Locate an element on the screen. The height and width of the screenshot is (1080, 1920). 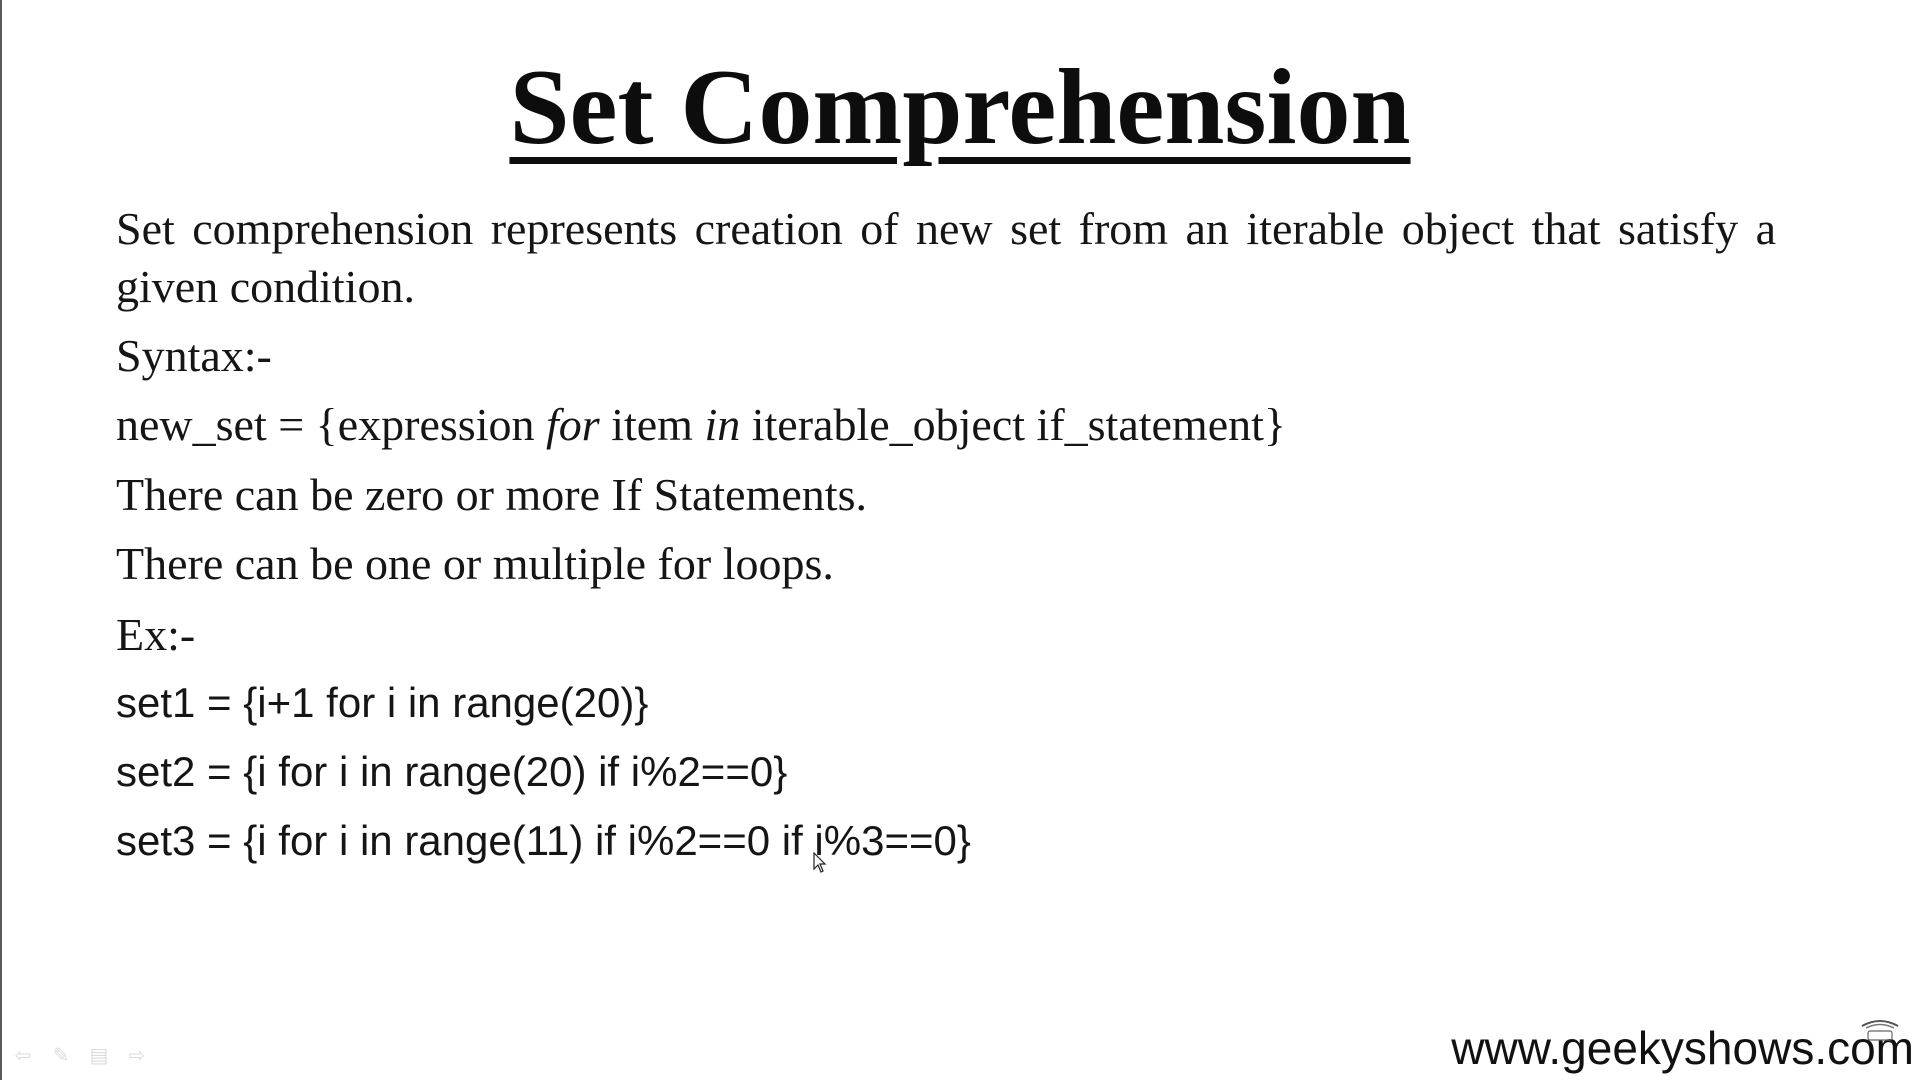
channel-logo-icon is located at coordinates (1880, 1030).